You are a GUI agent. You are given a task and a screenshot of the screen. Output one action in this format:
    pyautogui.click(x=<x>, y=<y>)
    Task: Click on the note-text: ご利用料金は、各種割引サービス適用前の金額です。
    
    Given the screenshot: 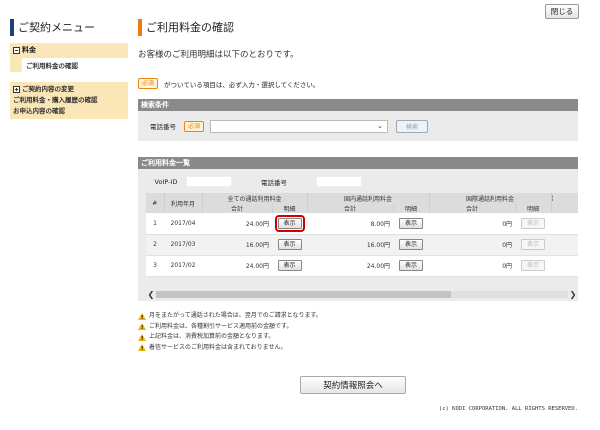 What is the action you would take?
    pyautogui.click(x=221, y=326)
    